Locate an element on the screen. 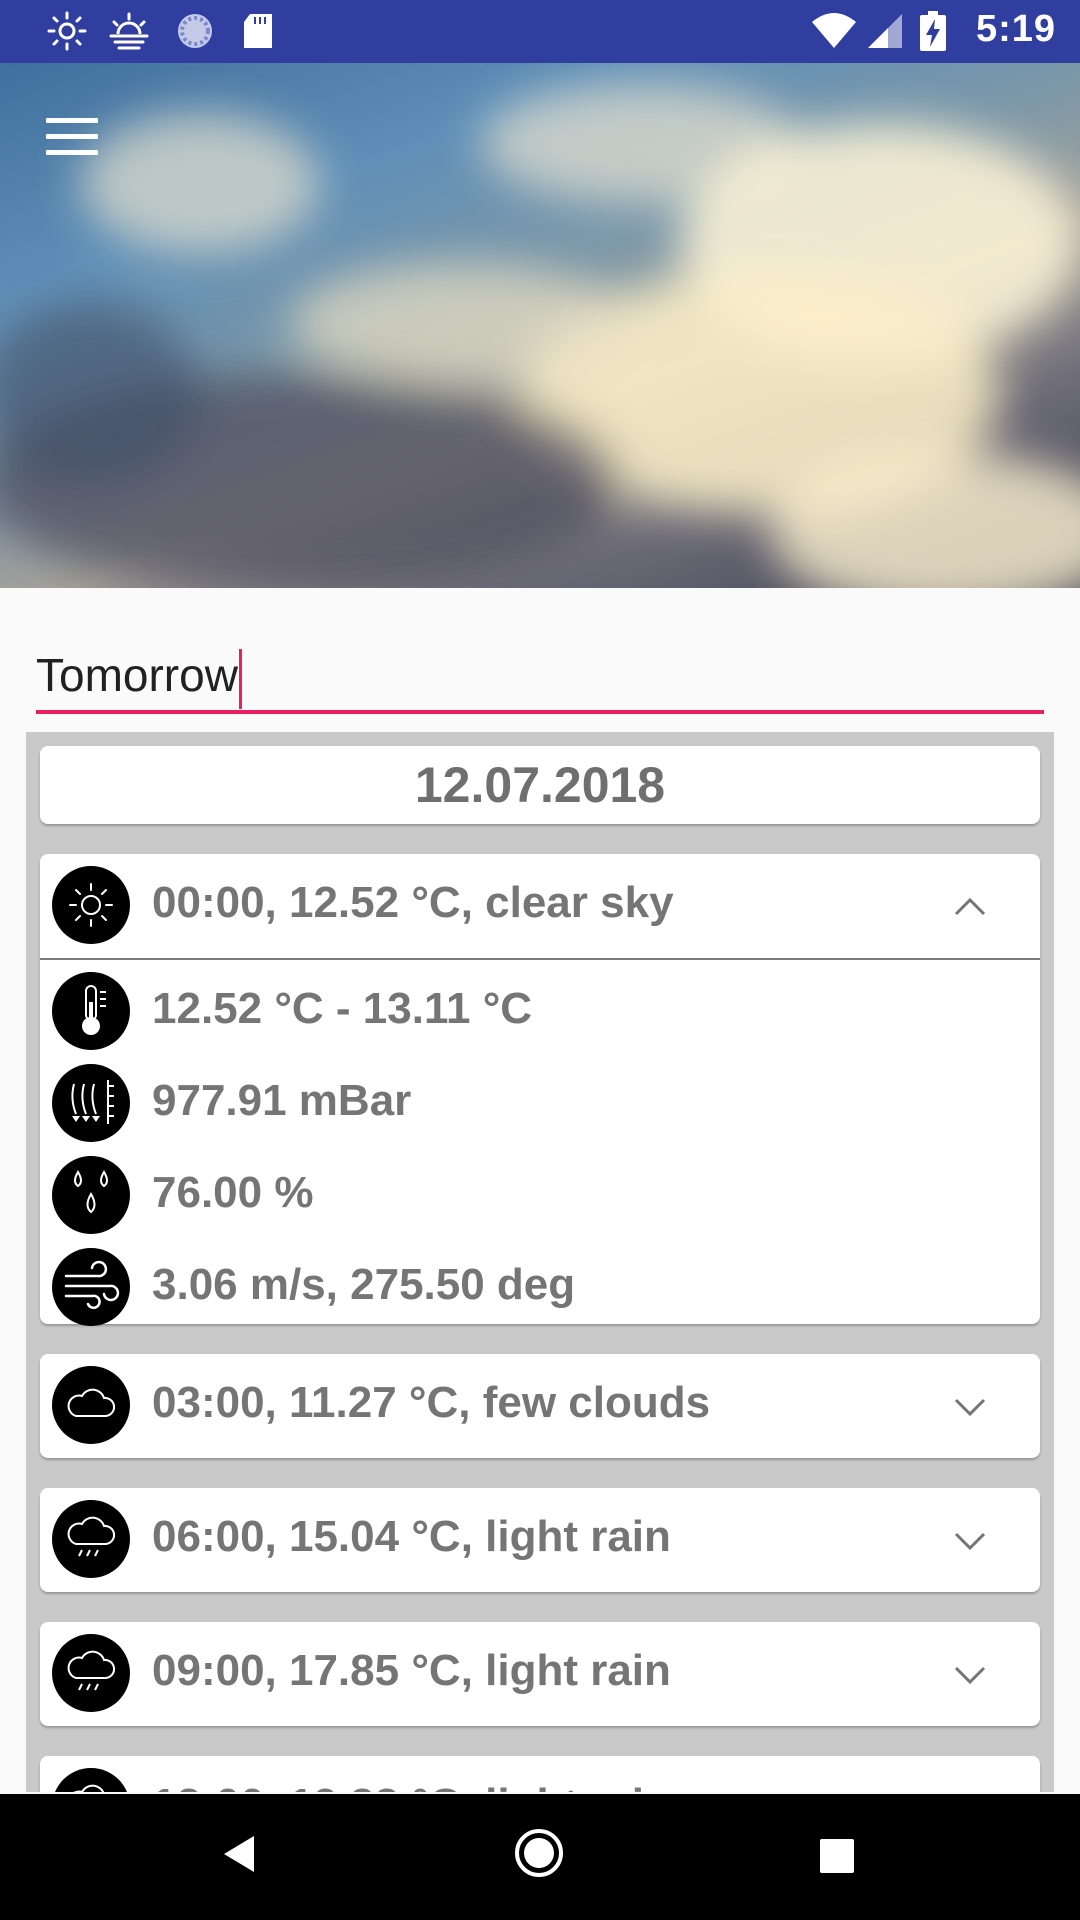  recent-apps-icon is located at coordinates (837, 1856).